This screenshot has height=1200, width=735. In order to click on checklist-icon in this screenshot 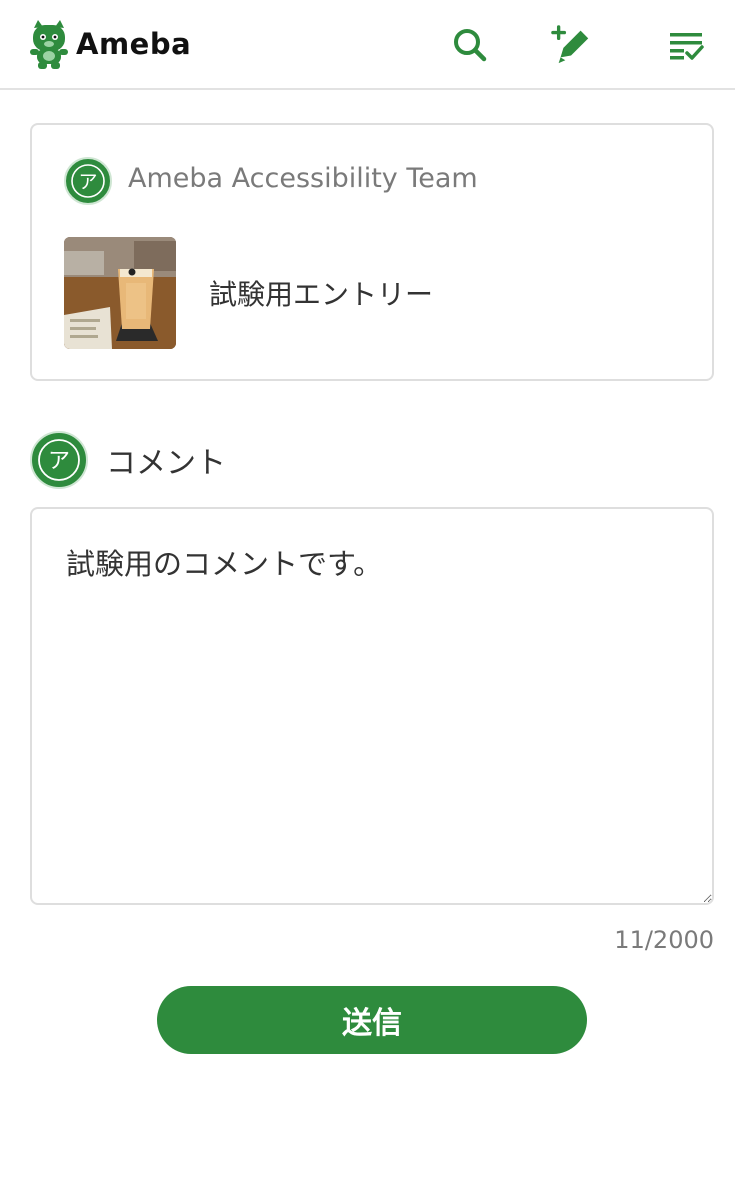, I will do `click(687, 46)`.